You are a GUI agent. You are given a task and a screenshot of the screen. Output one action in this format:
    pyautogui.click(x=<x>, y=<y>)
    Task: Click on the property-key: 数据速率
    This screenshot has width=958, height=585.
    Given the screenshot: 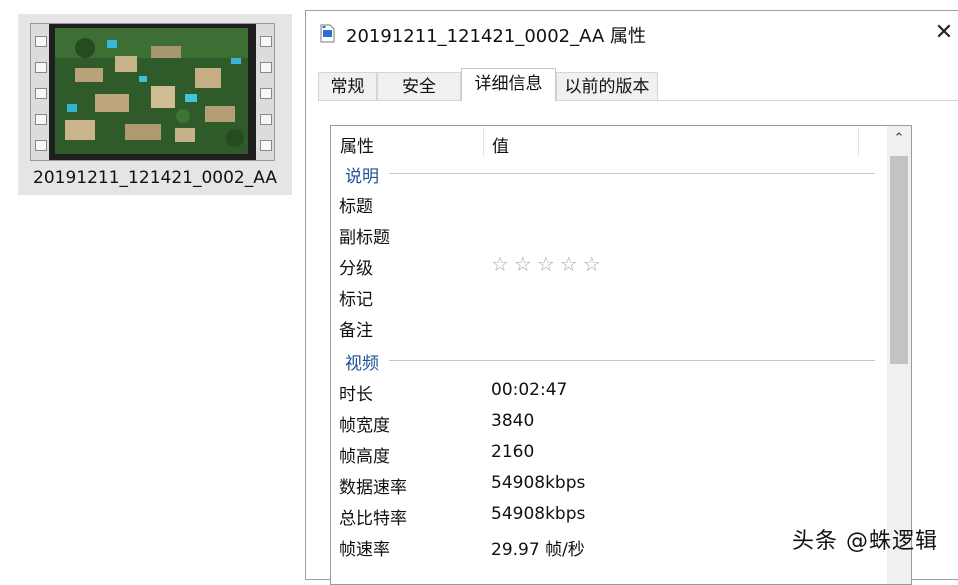 What is the action you would take?
    pyautogui.click(x=373, y=488)
    